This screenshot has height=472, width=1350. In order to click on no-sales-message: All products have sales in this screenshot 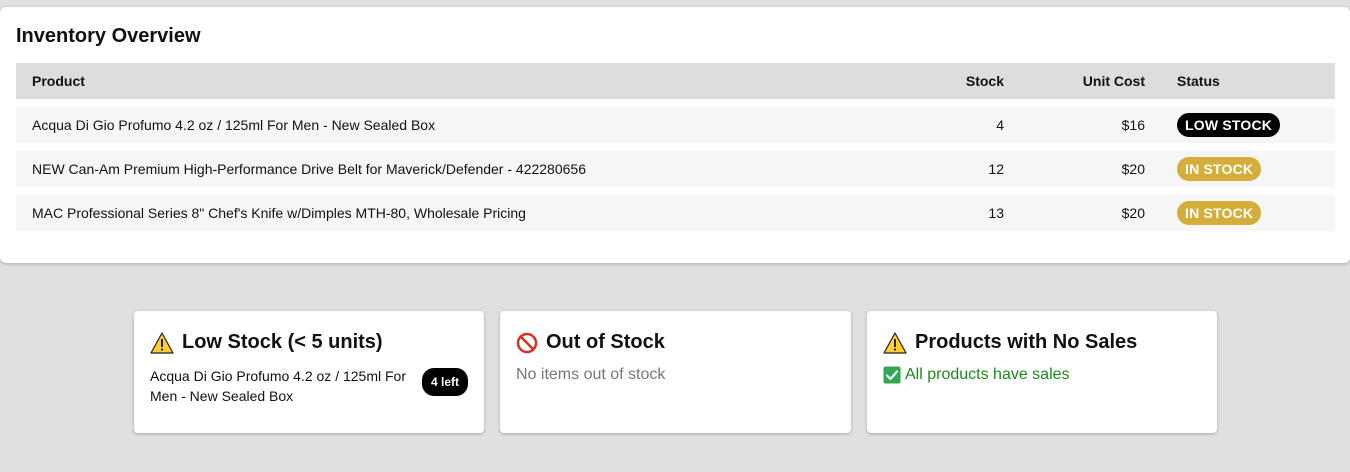, I will do `click(987, 374)`.